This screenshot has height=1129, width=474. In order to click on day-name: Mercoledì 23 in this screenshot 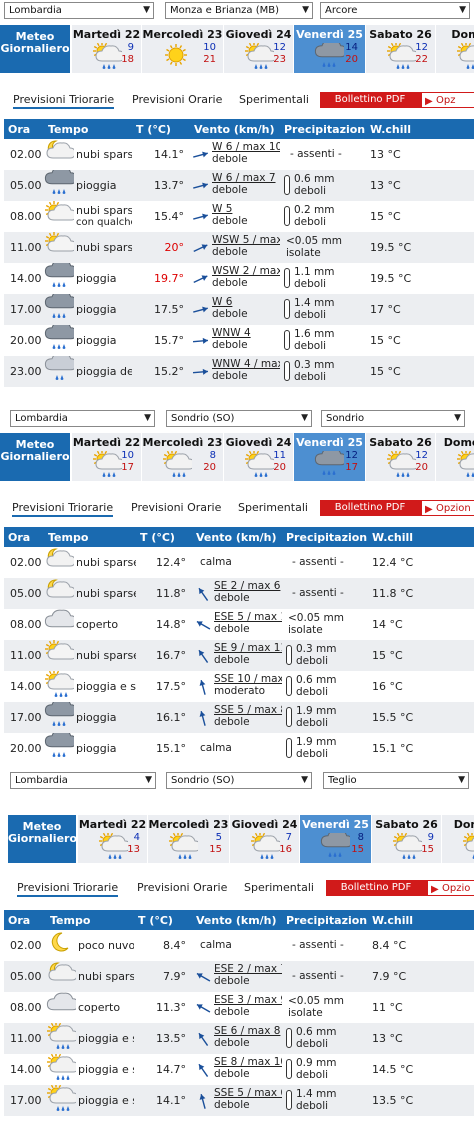, I will do `click(182, 34)`.